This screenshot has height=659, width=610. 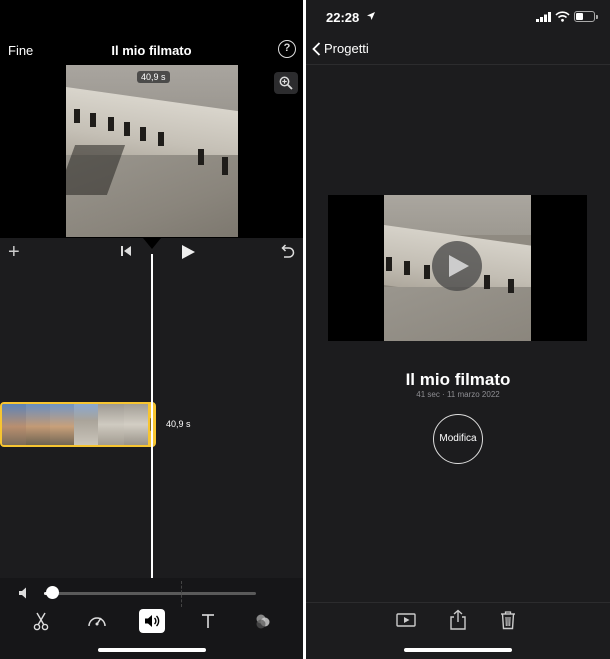 What do you see at coordinates (579, 16) in the screenshot?
I see `battery-level` at bounding box center [579, 16].